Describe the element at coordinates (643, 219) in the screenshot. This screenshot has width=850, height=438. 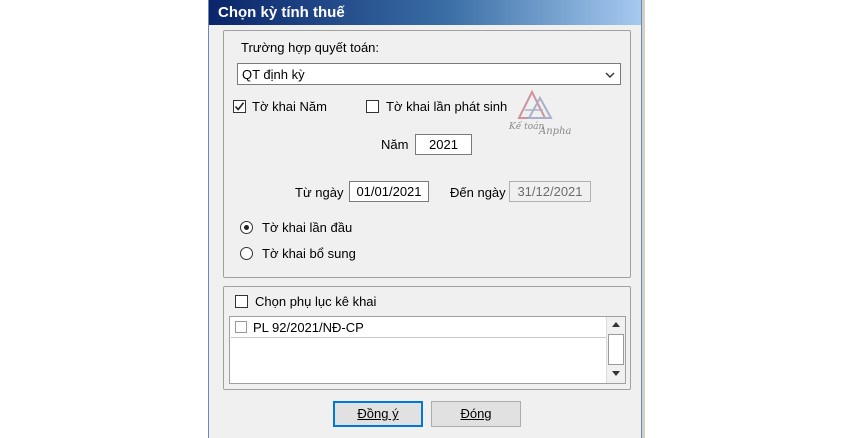
I see `background-window-edge` at that location.